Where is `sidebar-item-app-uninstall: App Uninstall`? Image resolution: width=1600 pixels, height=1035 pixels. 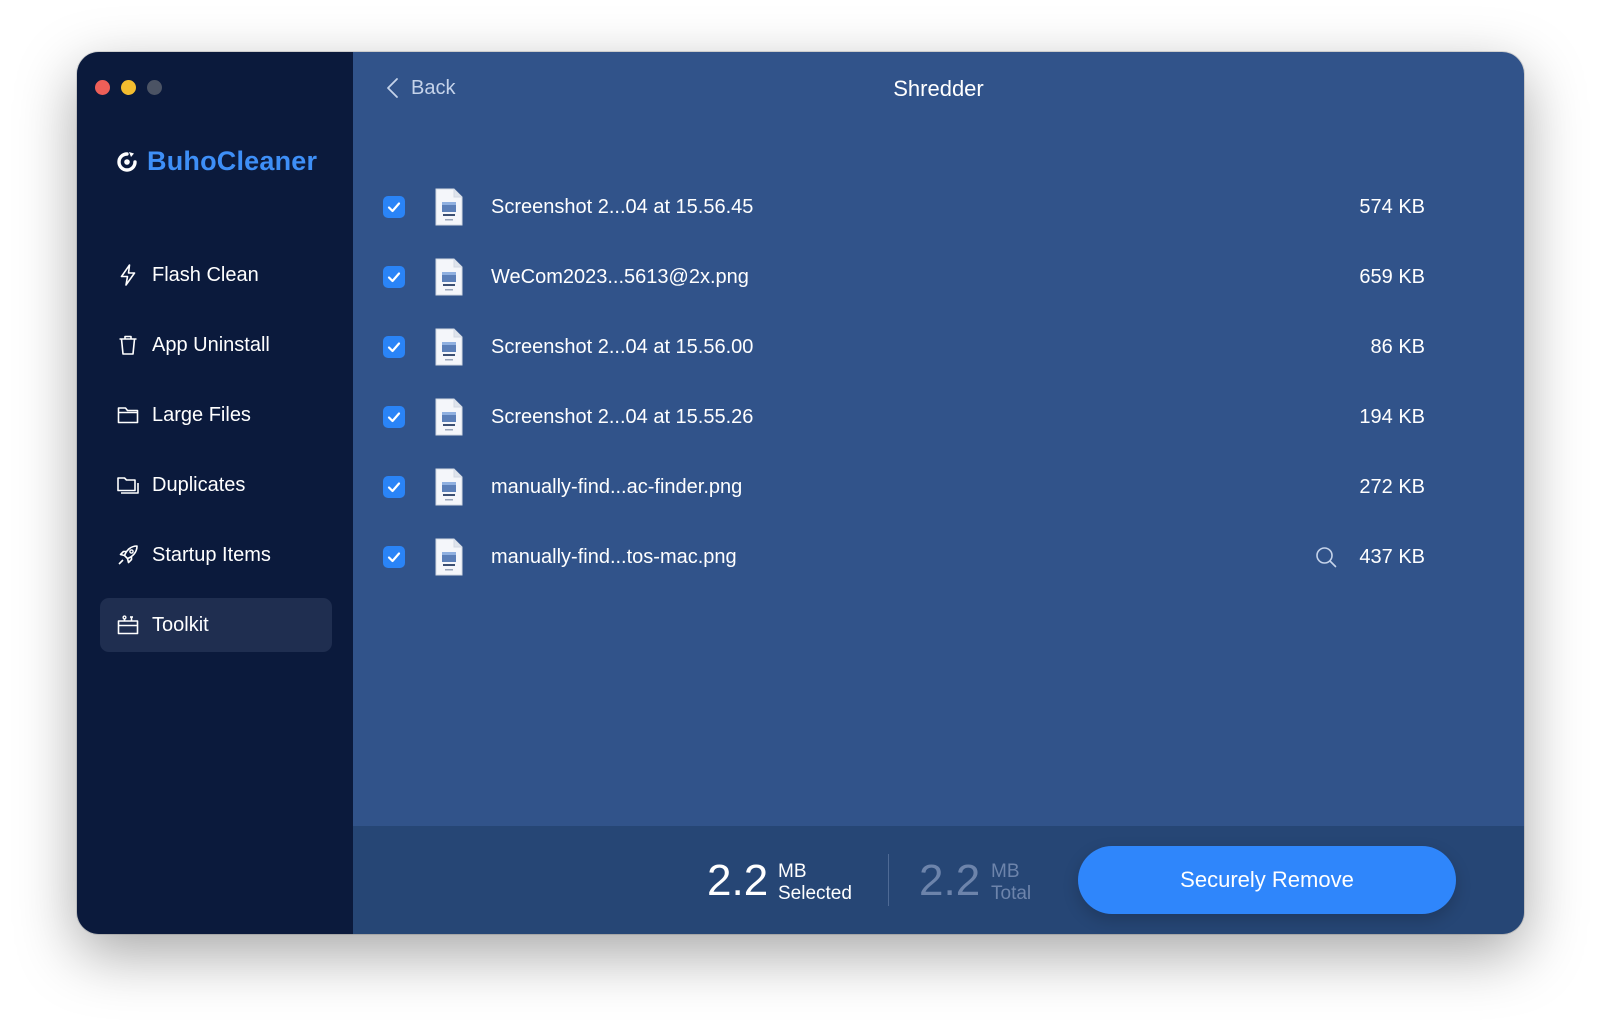 sidebar-item-app-uninstall: App Uninstall is located at coordinates (216, 345).